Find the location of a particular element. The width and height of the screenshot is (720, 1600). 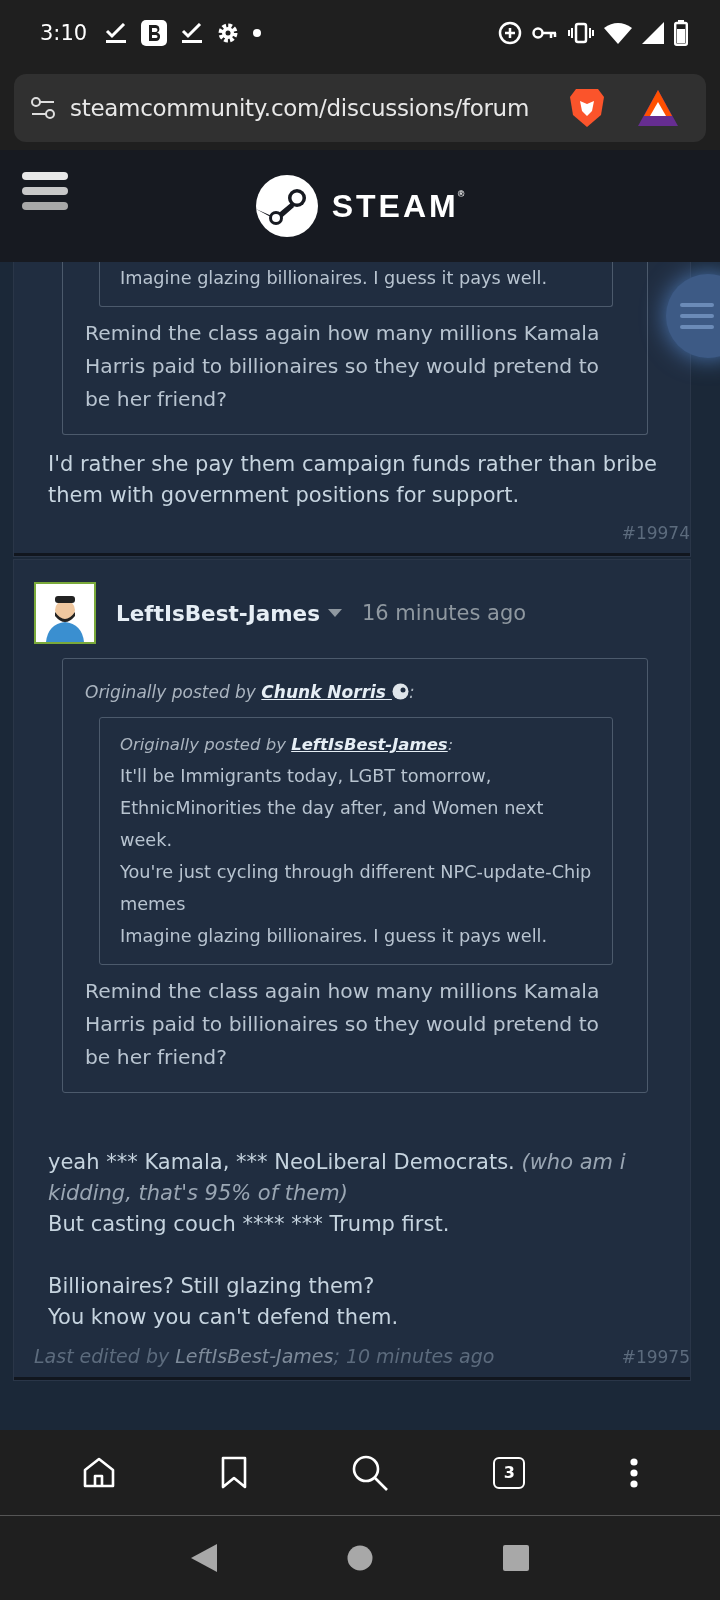

url-text: steamcommunity.com/discussions/forum is located at coordinates (300, 108).